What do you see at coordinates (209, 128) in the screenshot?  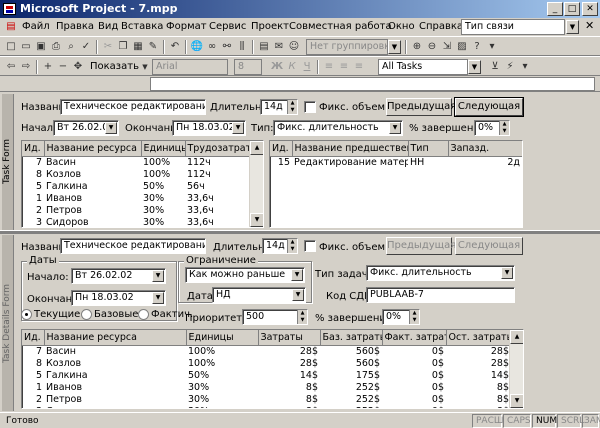 I see `finish-combo: Пн 18.03.02 ▼` at bounding box center [209, 128].